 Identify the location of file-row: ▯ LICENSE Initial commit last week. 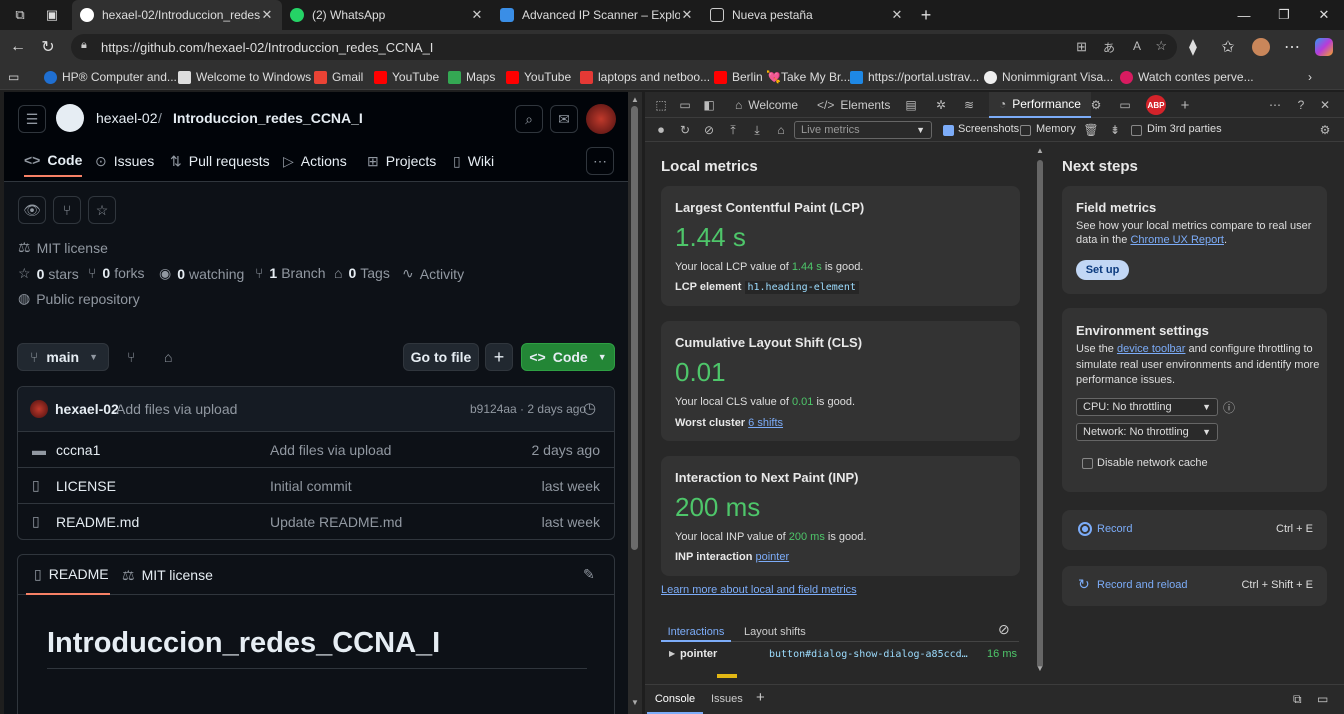
(316, 485).